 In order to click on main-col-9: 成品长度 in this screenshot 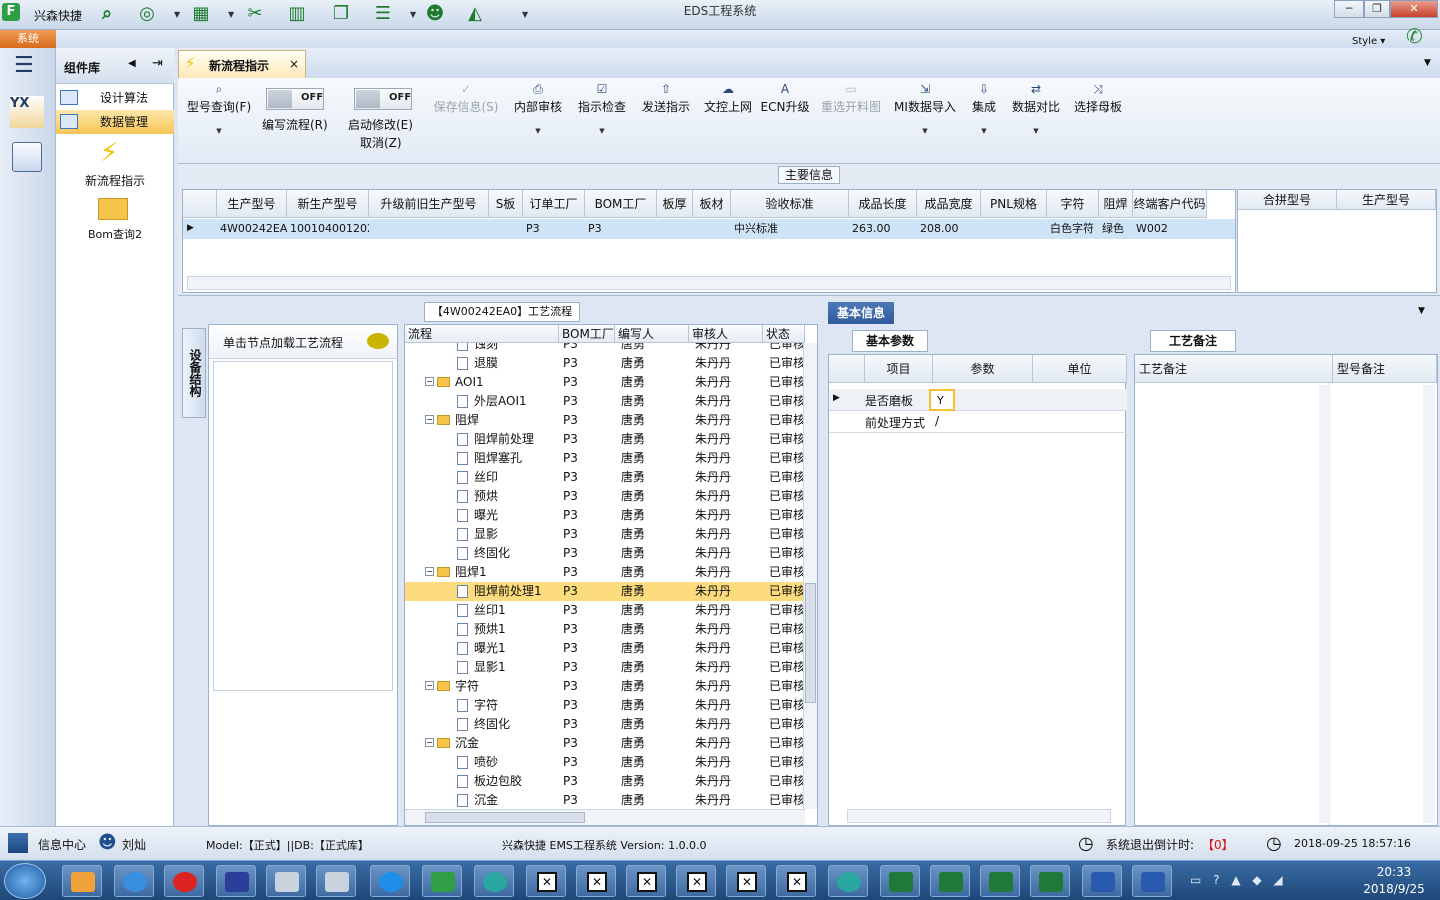, I will do `click(883, 204)`.